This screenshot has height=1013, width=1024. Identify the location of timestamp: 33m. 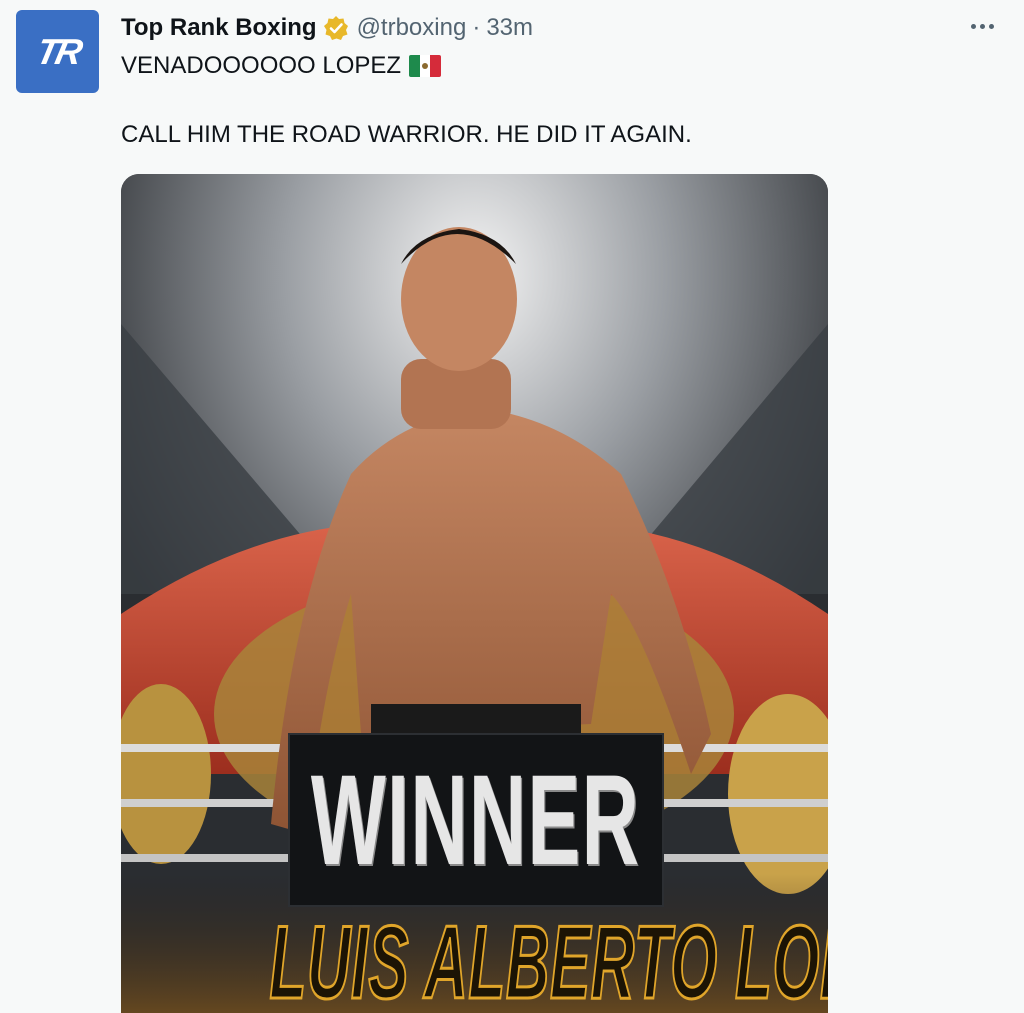
(509, 28).